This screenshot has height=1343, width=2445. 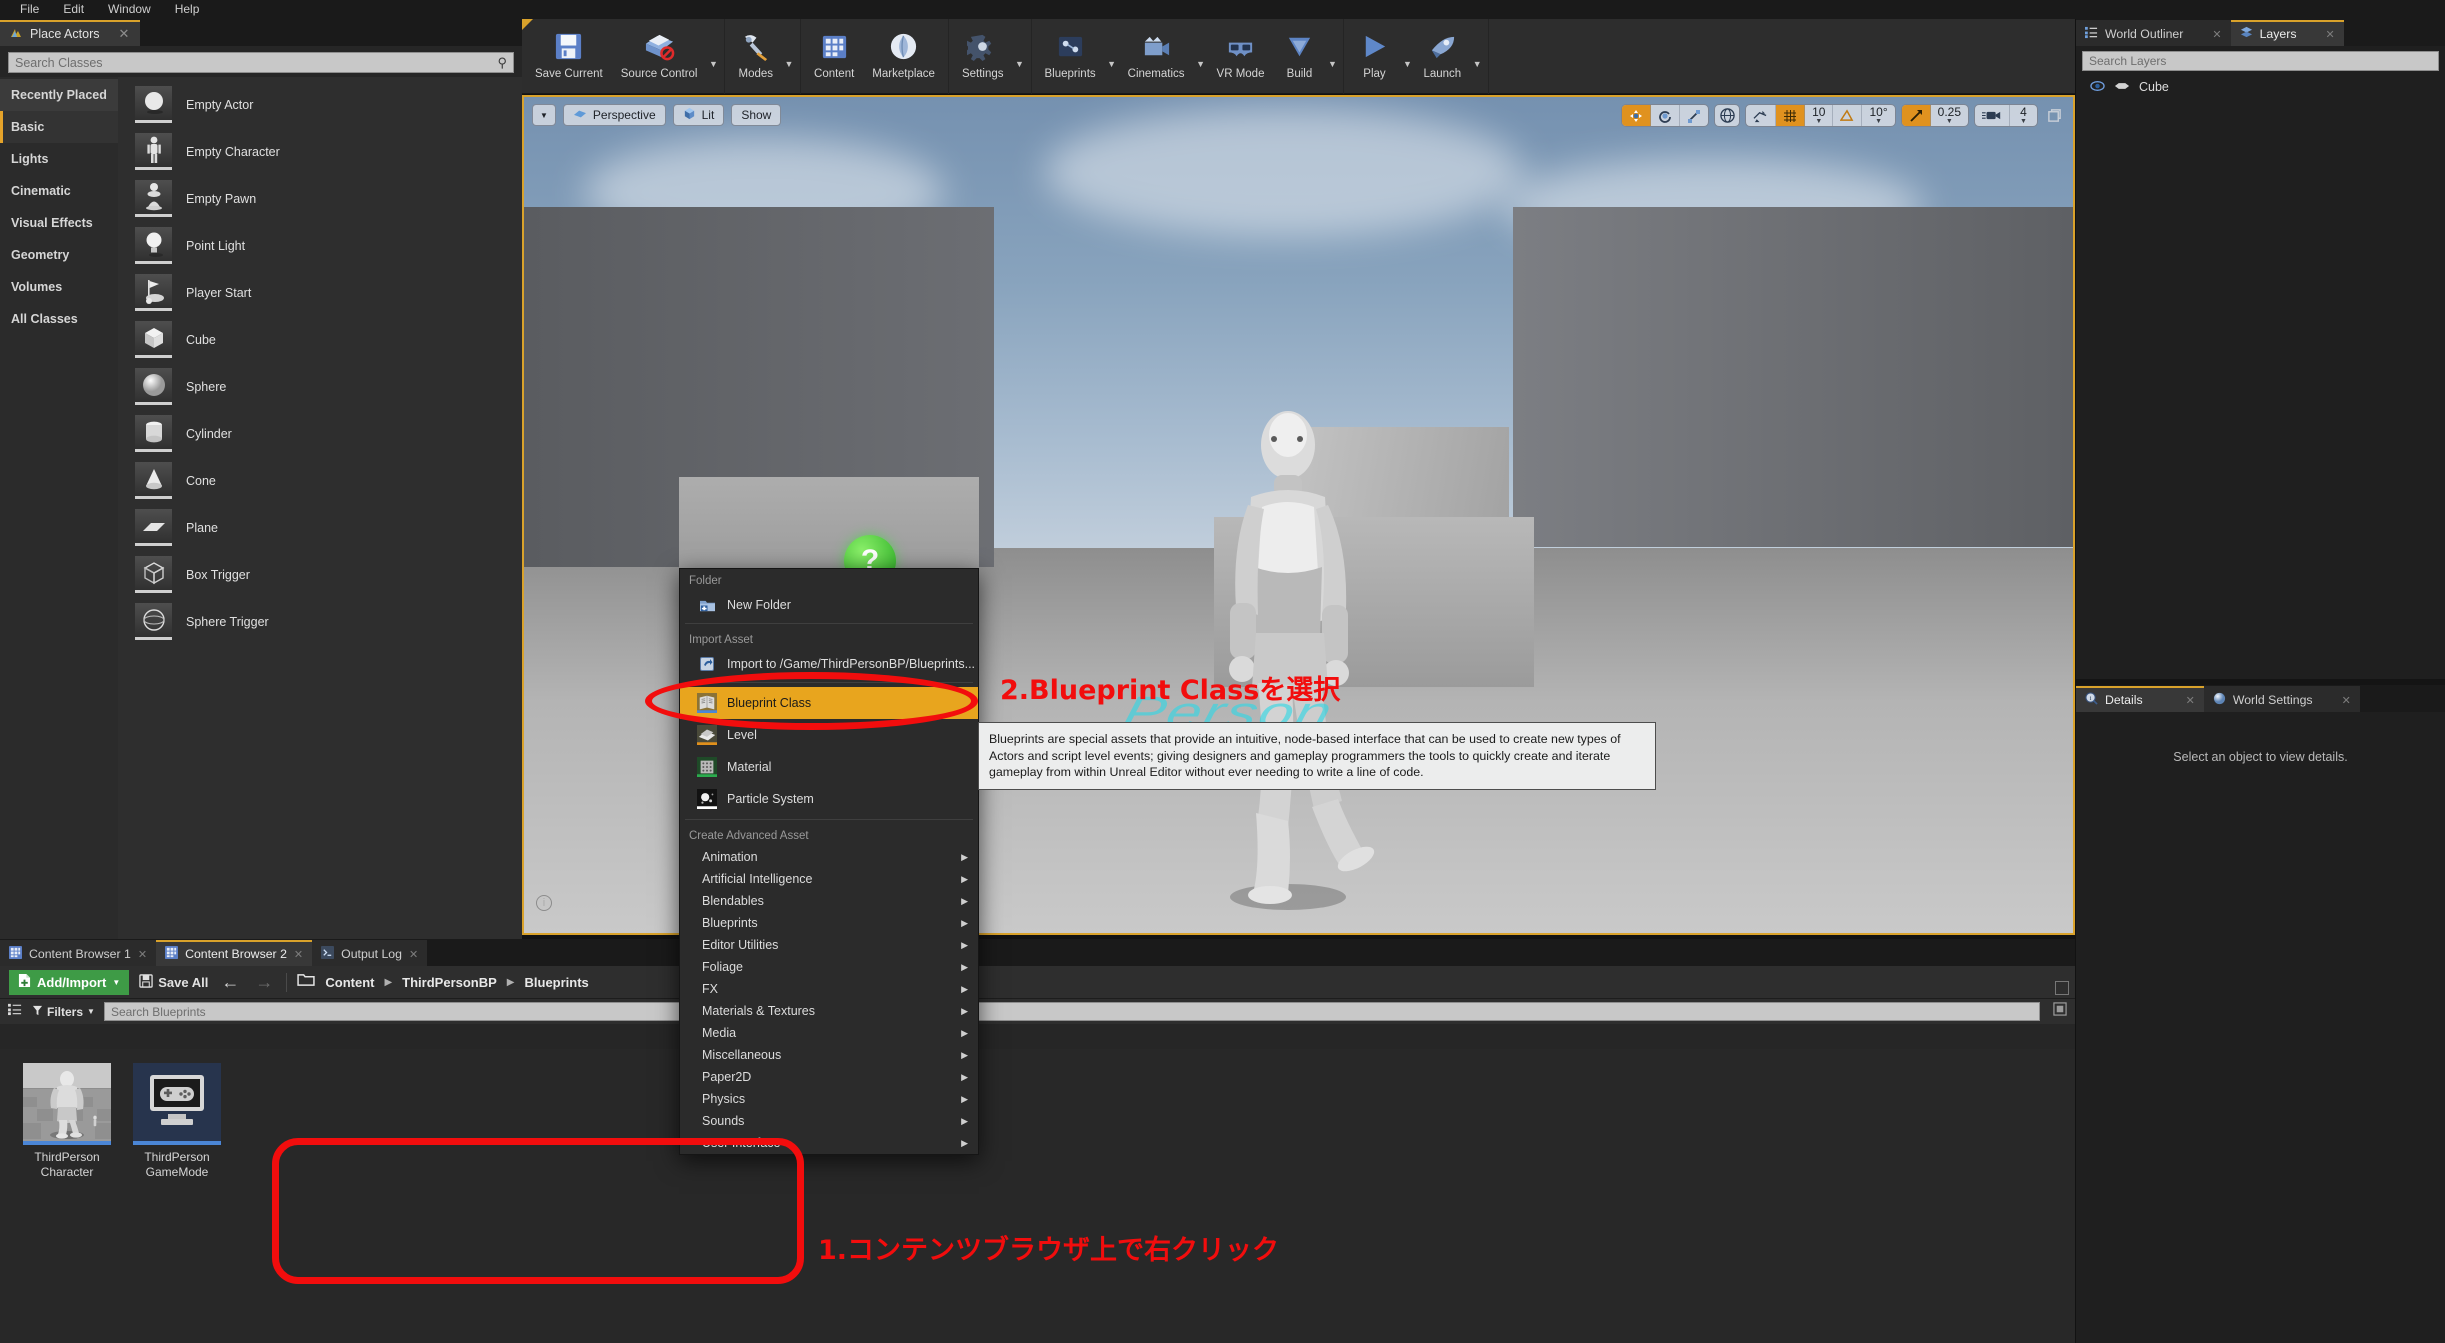 What do you see at coordinates (320, 151) in the screenshot?
I see `actor-item-empty-character: Empty Character` at bounding box center [320, 151].